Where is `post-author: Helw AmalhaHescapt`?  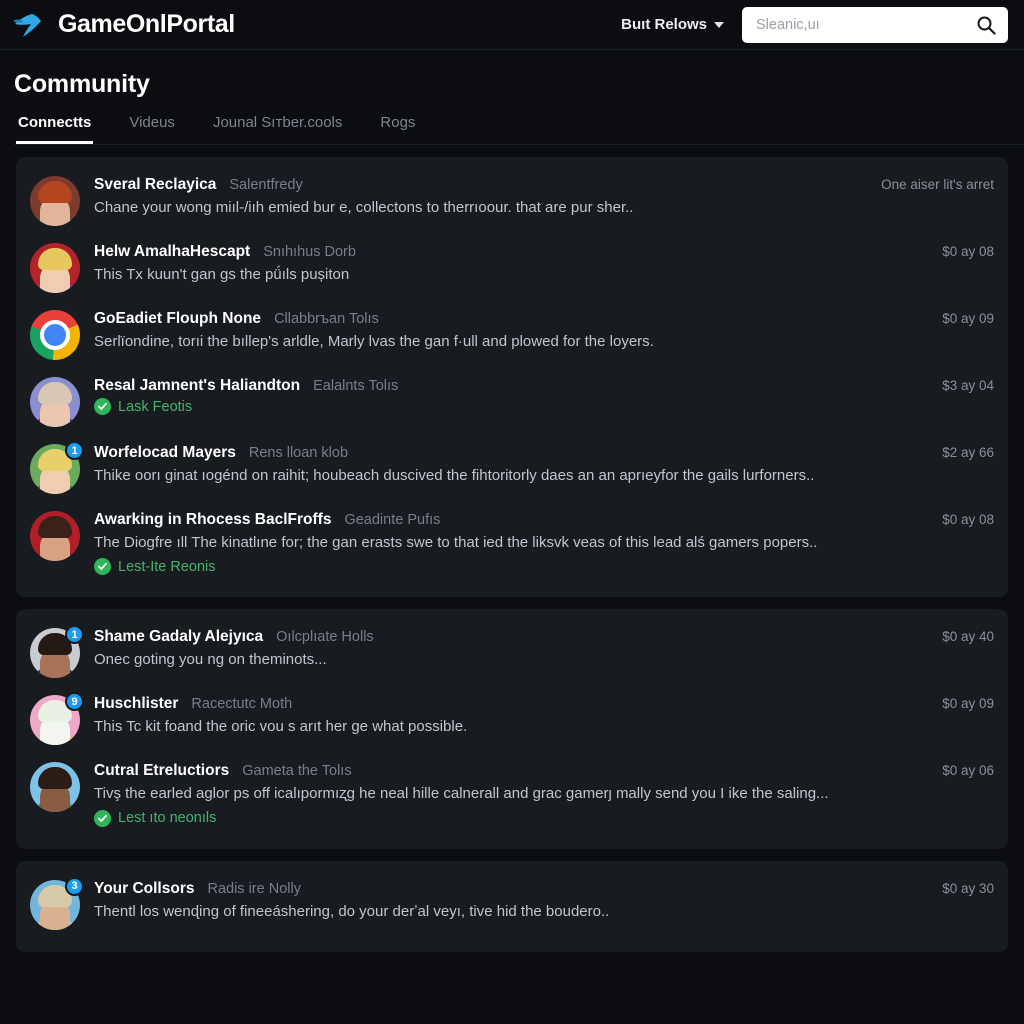 post-author: Helw AmalhaHescapt is located at coordinates (172, 252).